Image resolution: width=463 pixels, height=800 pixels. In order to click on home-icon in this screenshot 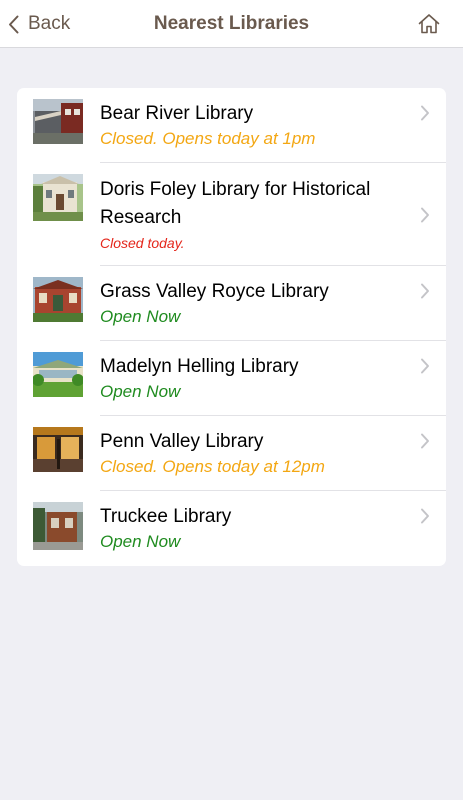, I will do `click(429, 24)`.